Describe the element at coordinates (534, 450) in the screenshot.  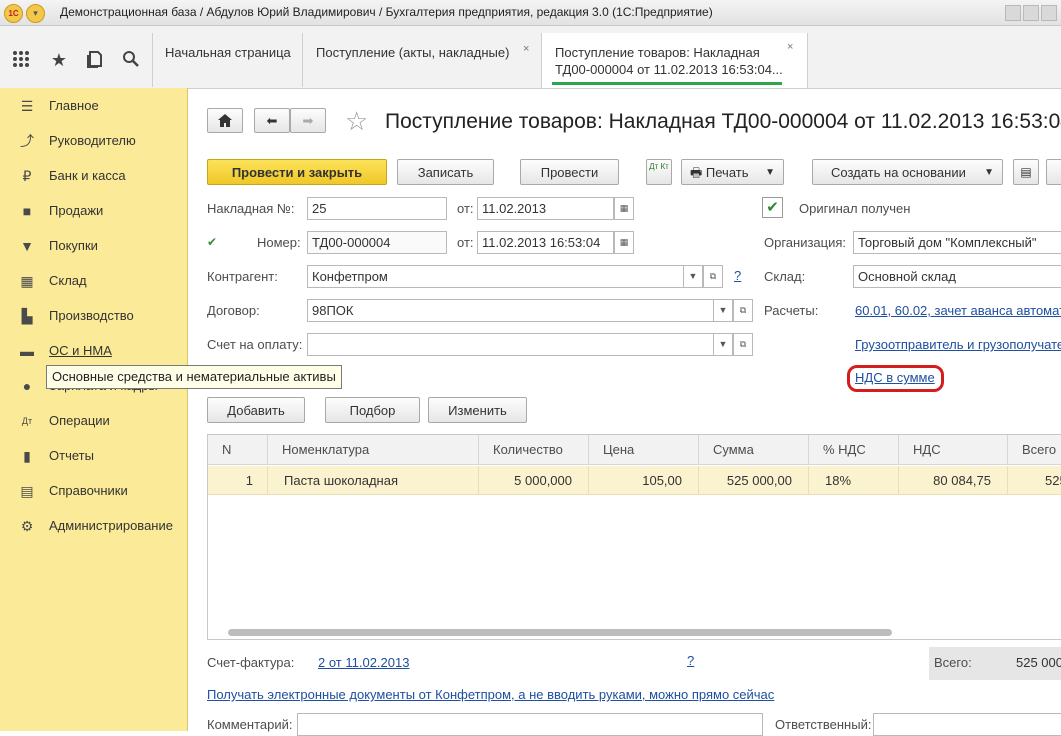
I see `column-header: Количество` at that location.